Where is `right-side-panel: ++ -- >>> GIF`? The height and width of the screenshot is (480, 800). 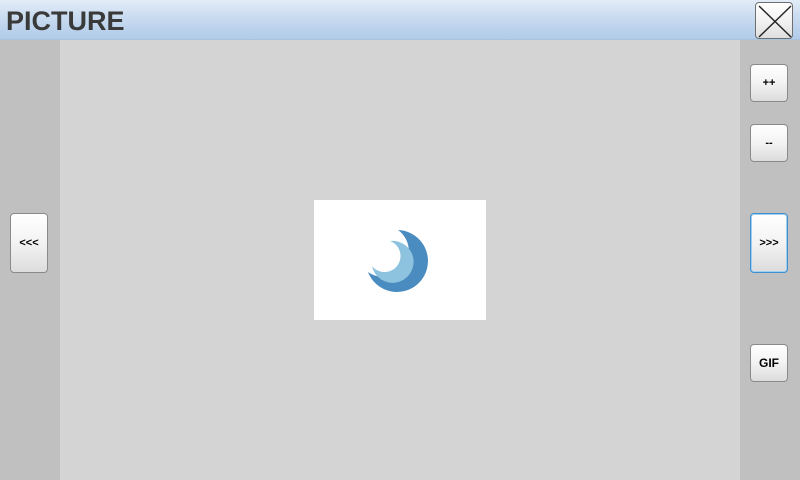
right-side-panel: ++ -- >>> GIF is located at coordinates (770, 260).